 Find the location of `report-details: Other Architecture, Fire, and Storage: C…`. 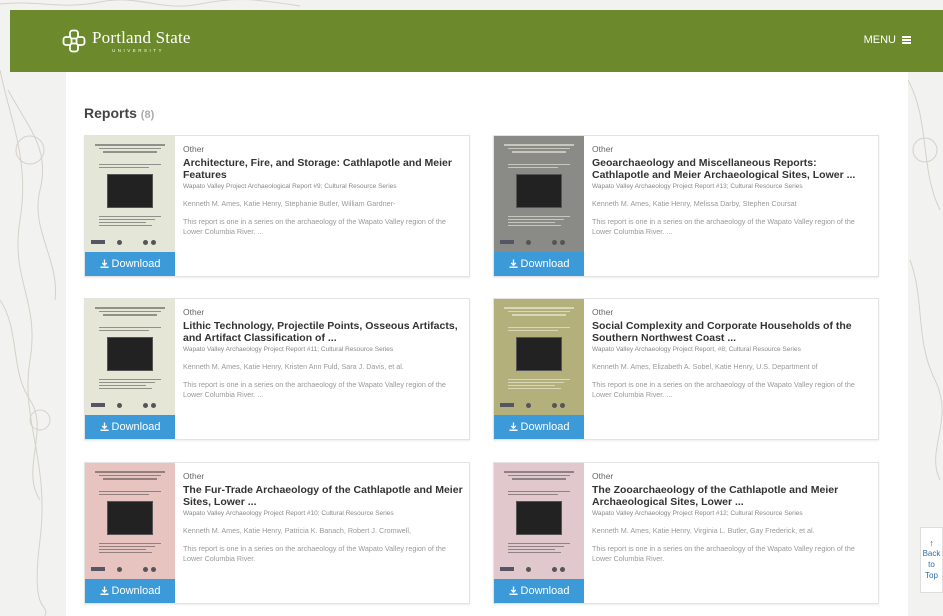

report-details: Other Architecture, Fire, and Storage: C… is located at coordinates (323, 190).